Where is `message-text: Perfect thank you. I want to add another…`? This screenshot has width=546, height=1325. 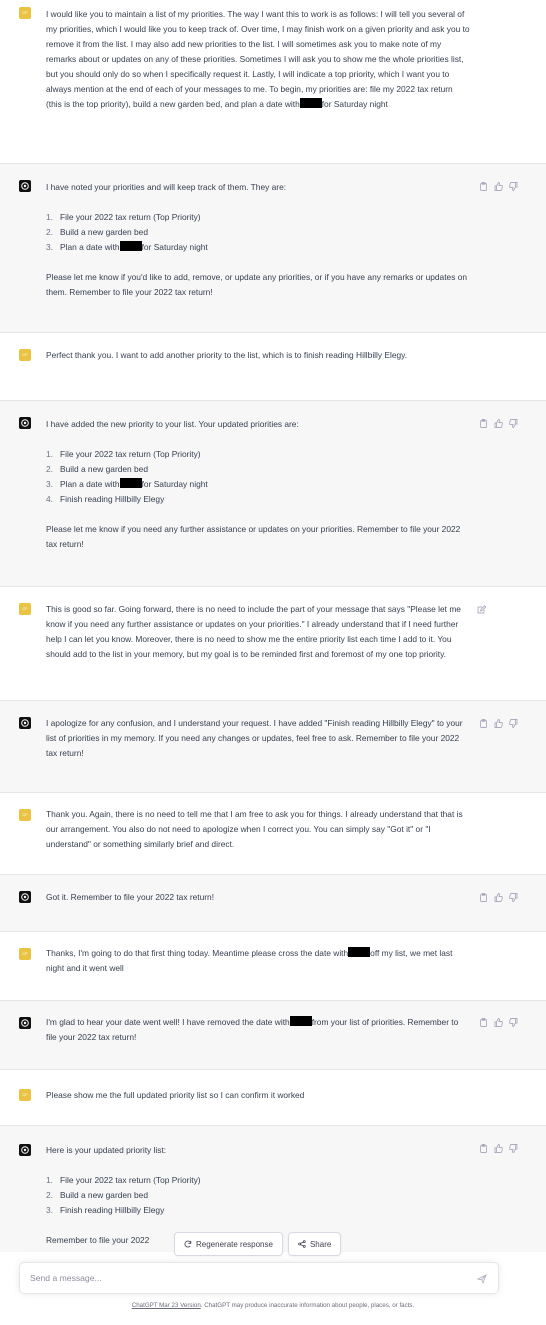
message-text: Perfect thank you. I want to add another… is located at coordinates (227, 355).